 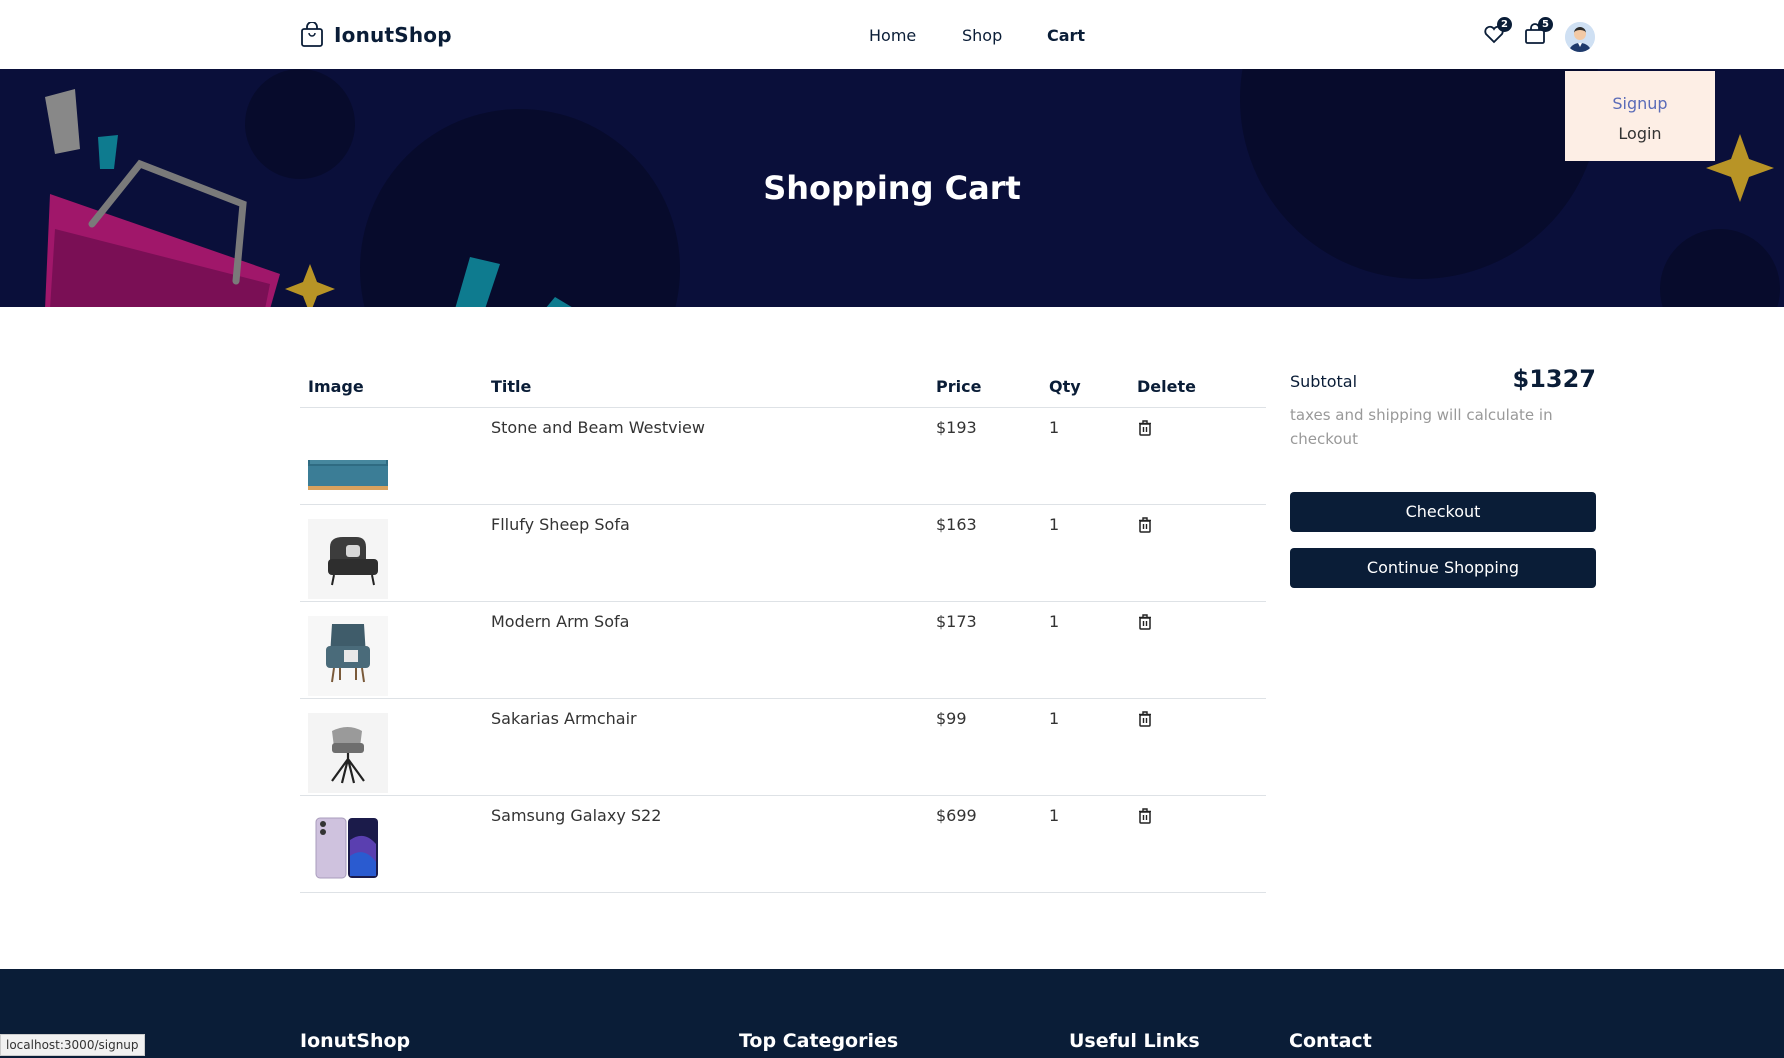 What do you see at coordinates (1545, 24) in the screenshot?
I see `cart-count-badge: 5` at bounding box center [1545, 24].